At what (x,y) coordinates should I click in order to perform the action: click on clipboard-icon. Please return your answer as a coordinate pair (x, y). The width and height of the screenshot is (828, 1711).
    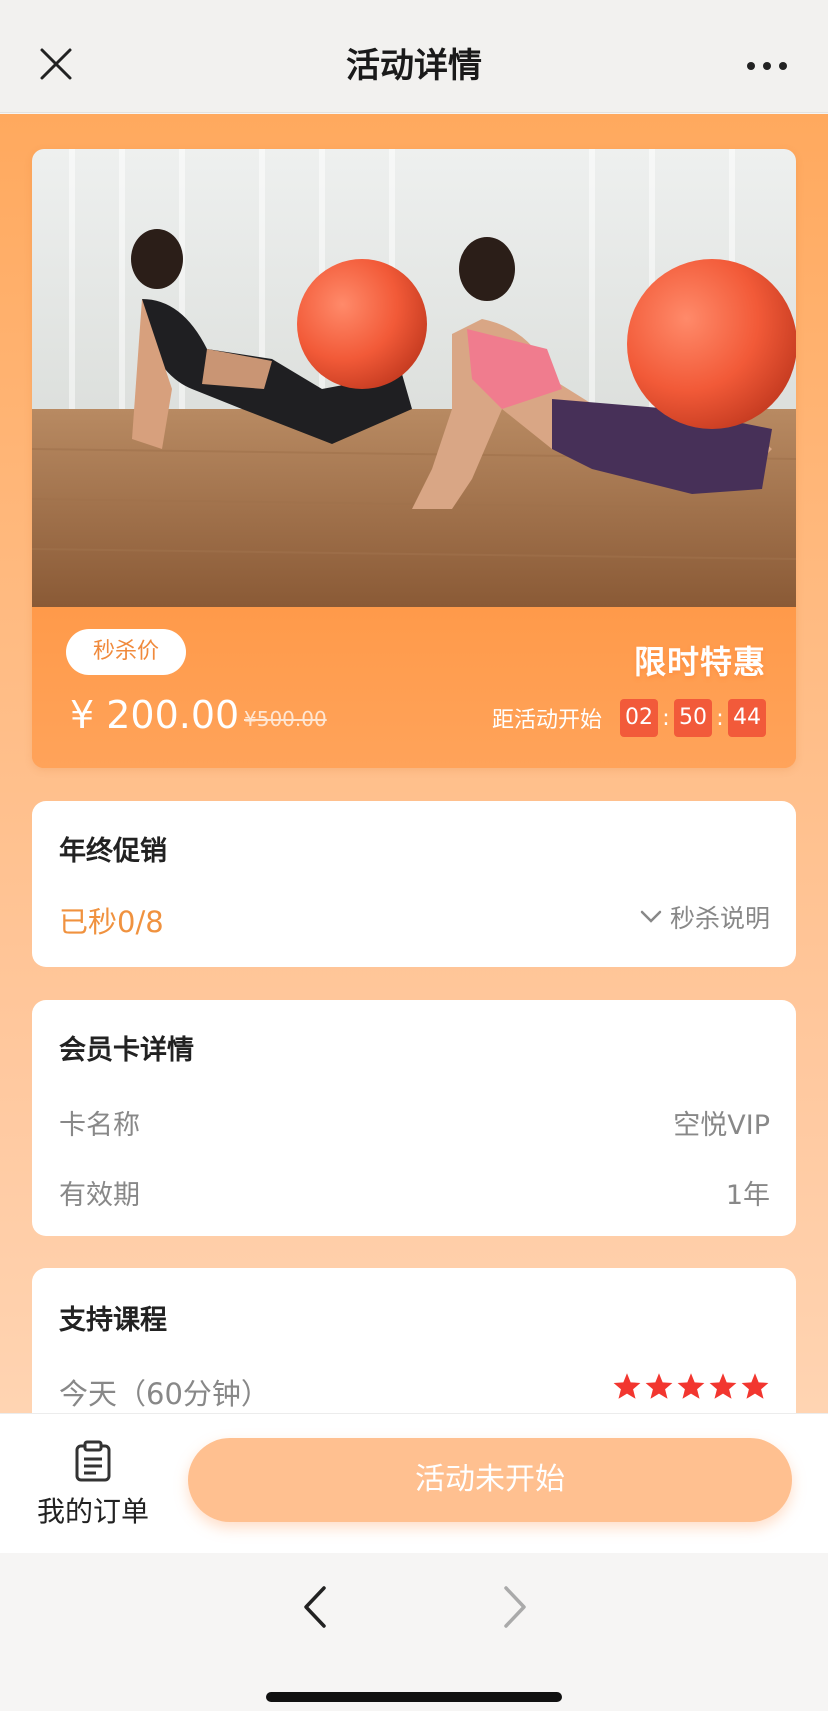
    Looking at the image, I should click on (93, 1461).